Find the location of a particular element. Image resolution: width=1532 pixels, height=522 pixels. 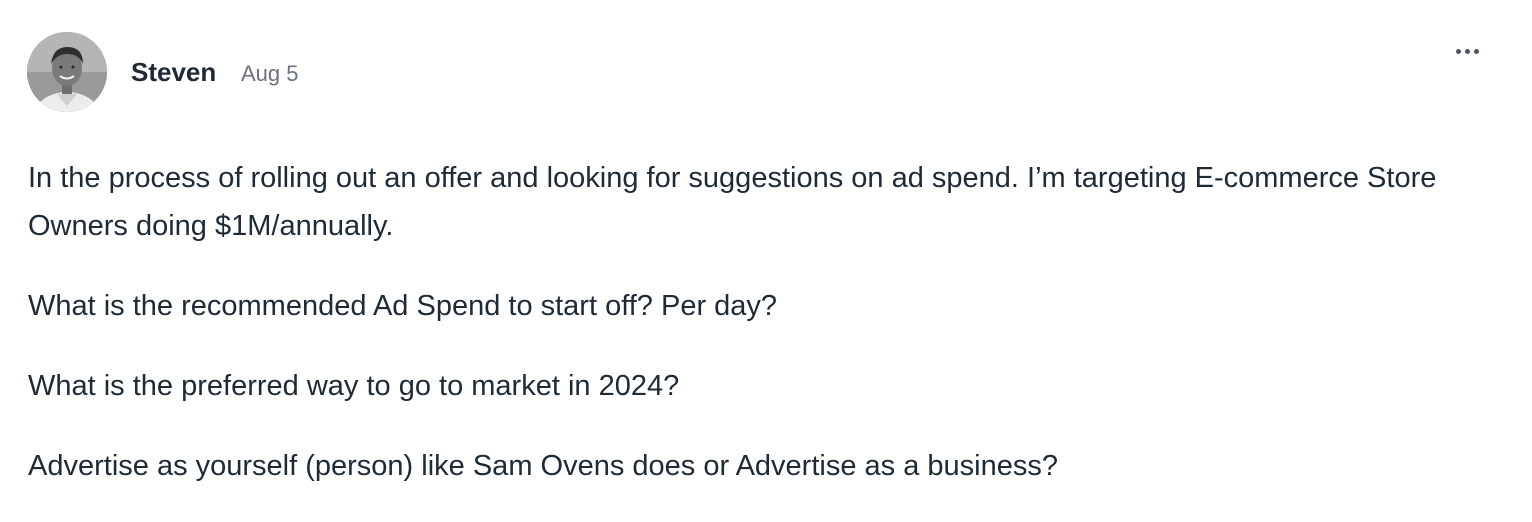

avatar-image is located at coordinates (67, 72).